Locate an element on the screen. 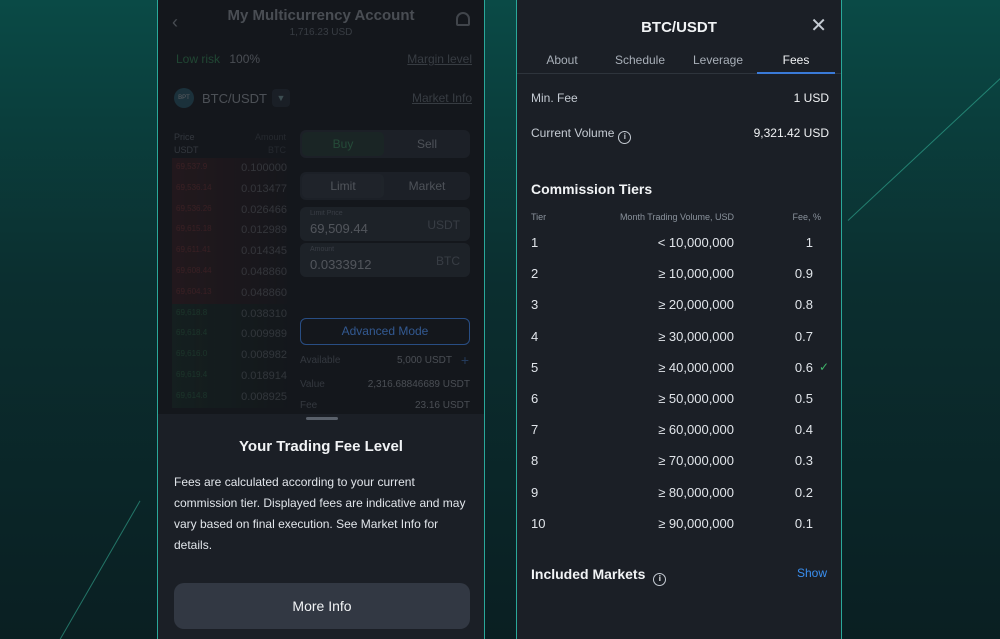 This screenshot has width=1000, height=639. buy-sell-toggle: Buy Sell is located at coordinates (385, 144).